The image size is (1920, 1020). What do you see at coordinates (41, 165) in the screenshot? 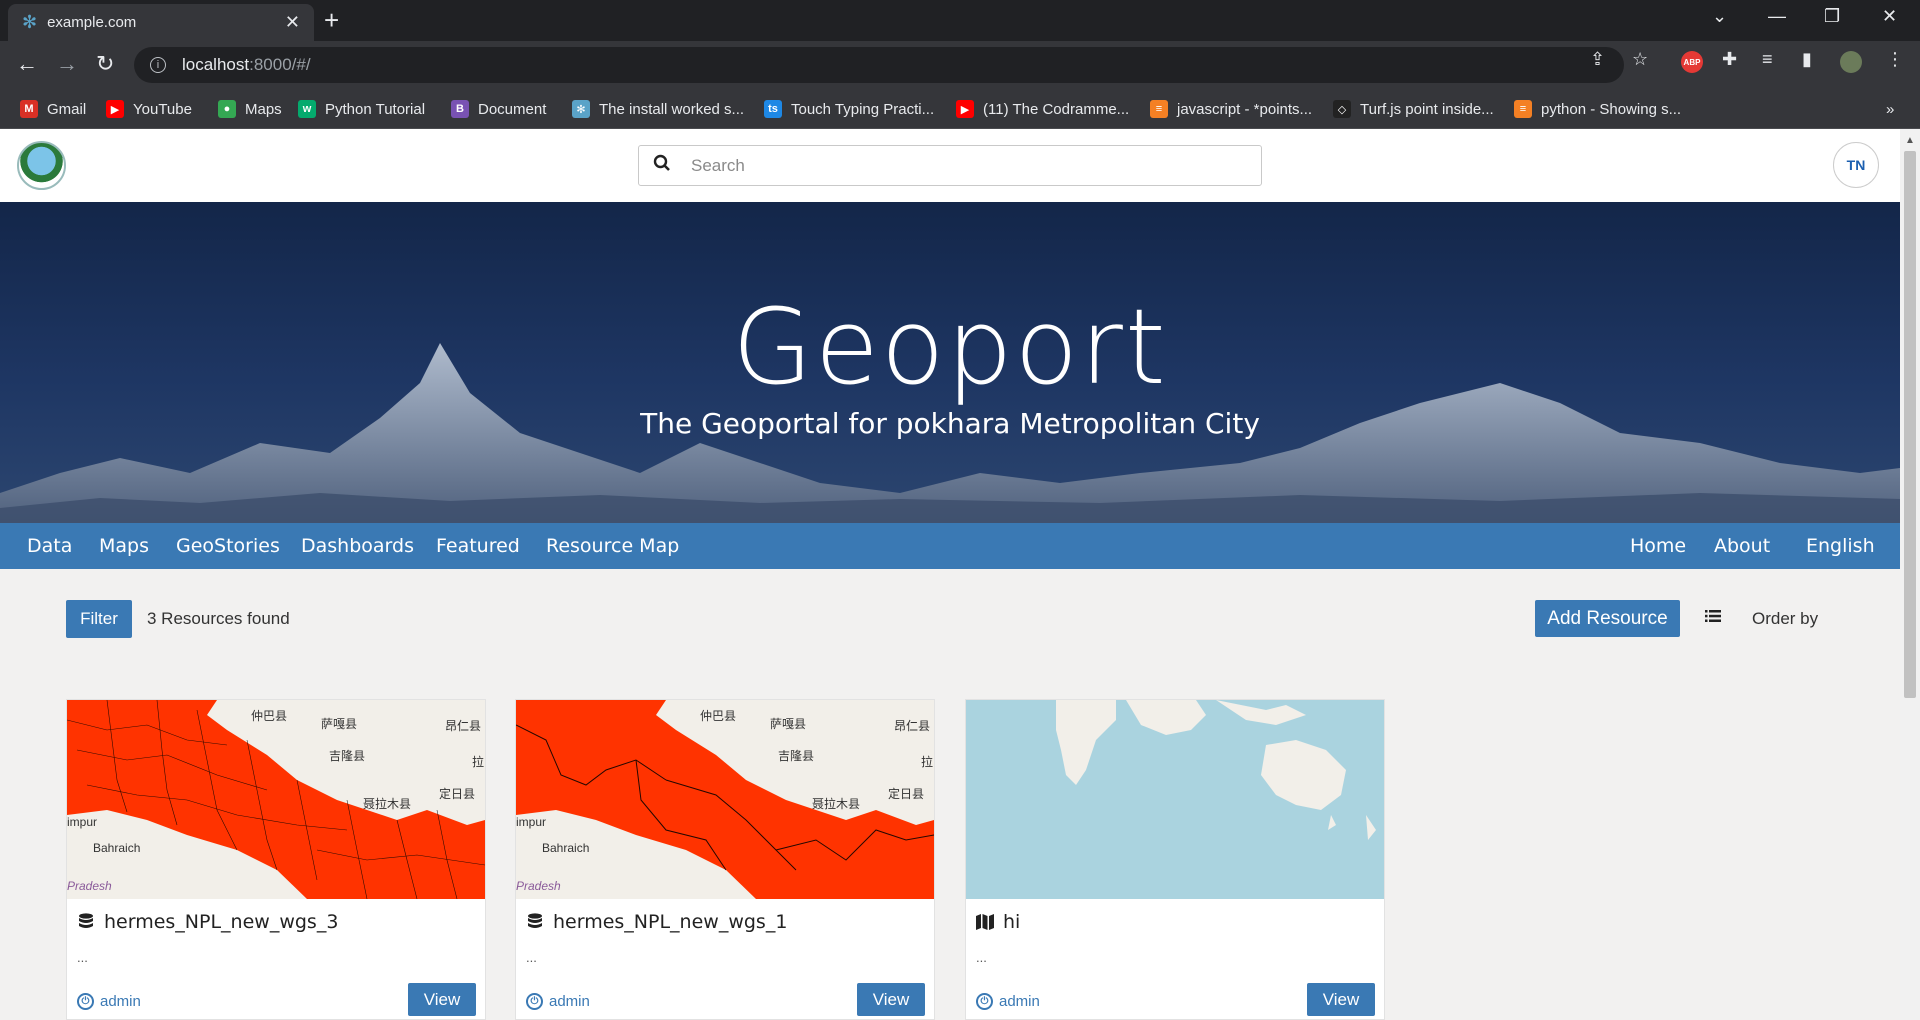
I see `site-logo` at bounding box center [41, 165].